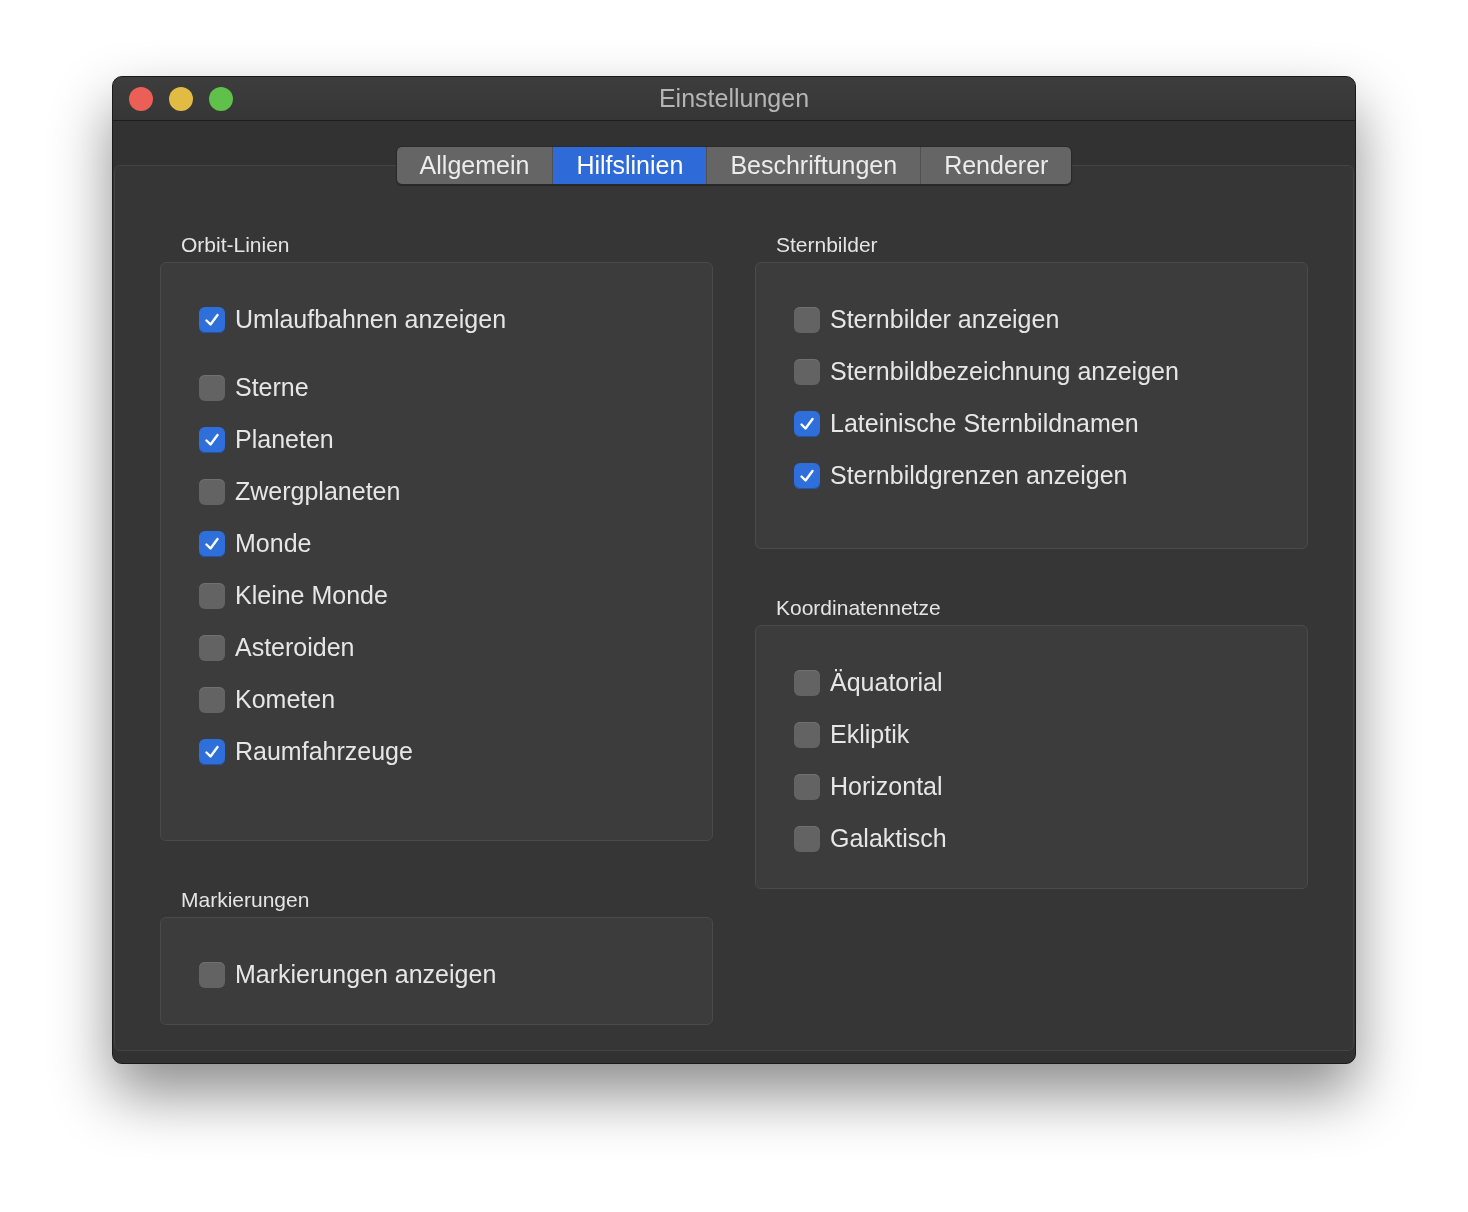 The image size is (1468, 1212). Describe the element at coordinates (870, 735) in the screenshot. I see `checkbox-label: Ekliptik` at that location.